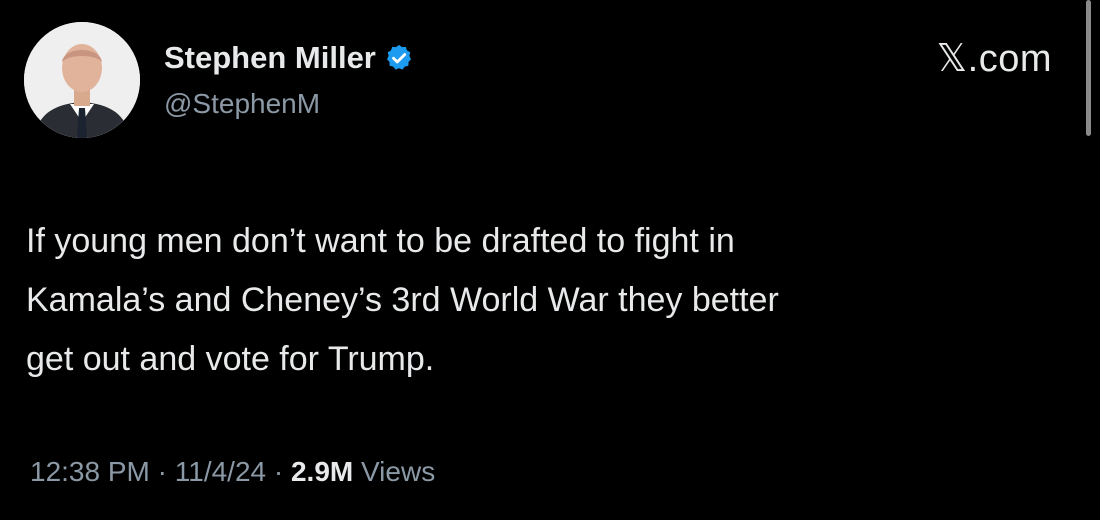  Describe the element at coordinates (1088, 68) in the screenshot. I see `scrollbar` at that location.